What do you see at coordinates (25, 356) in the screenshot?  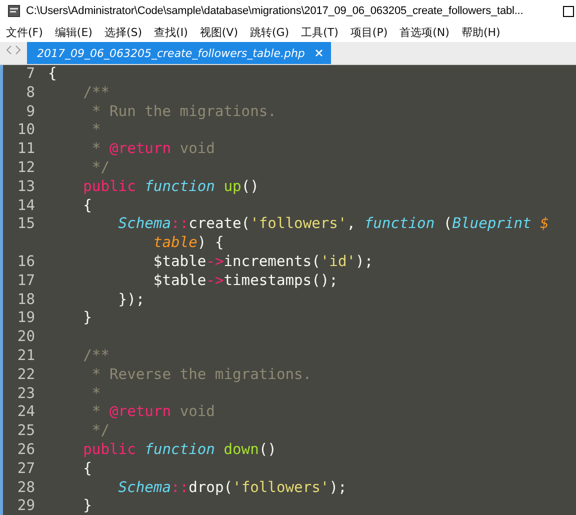 I see `line-number: 21` at bounding box center [25, 356].